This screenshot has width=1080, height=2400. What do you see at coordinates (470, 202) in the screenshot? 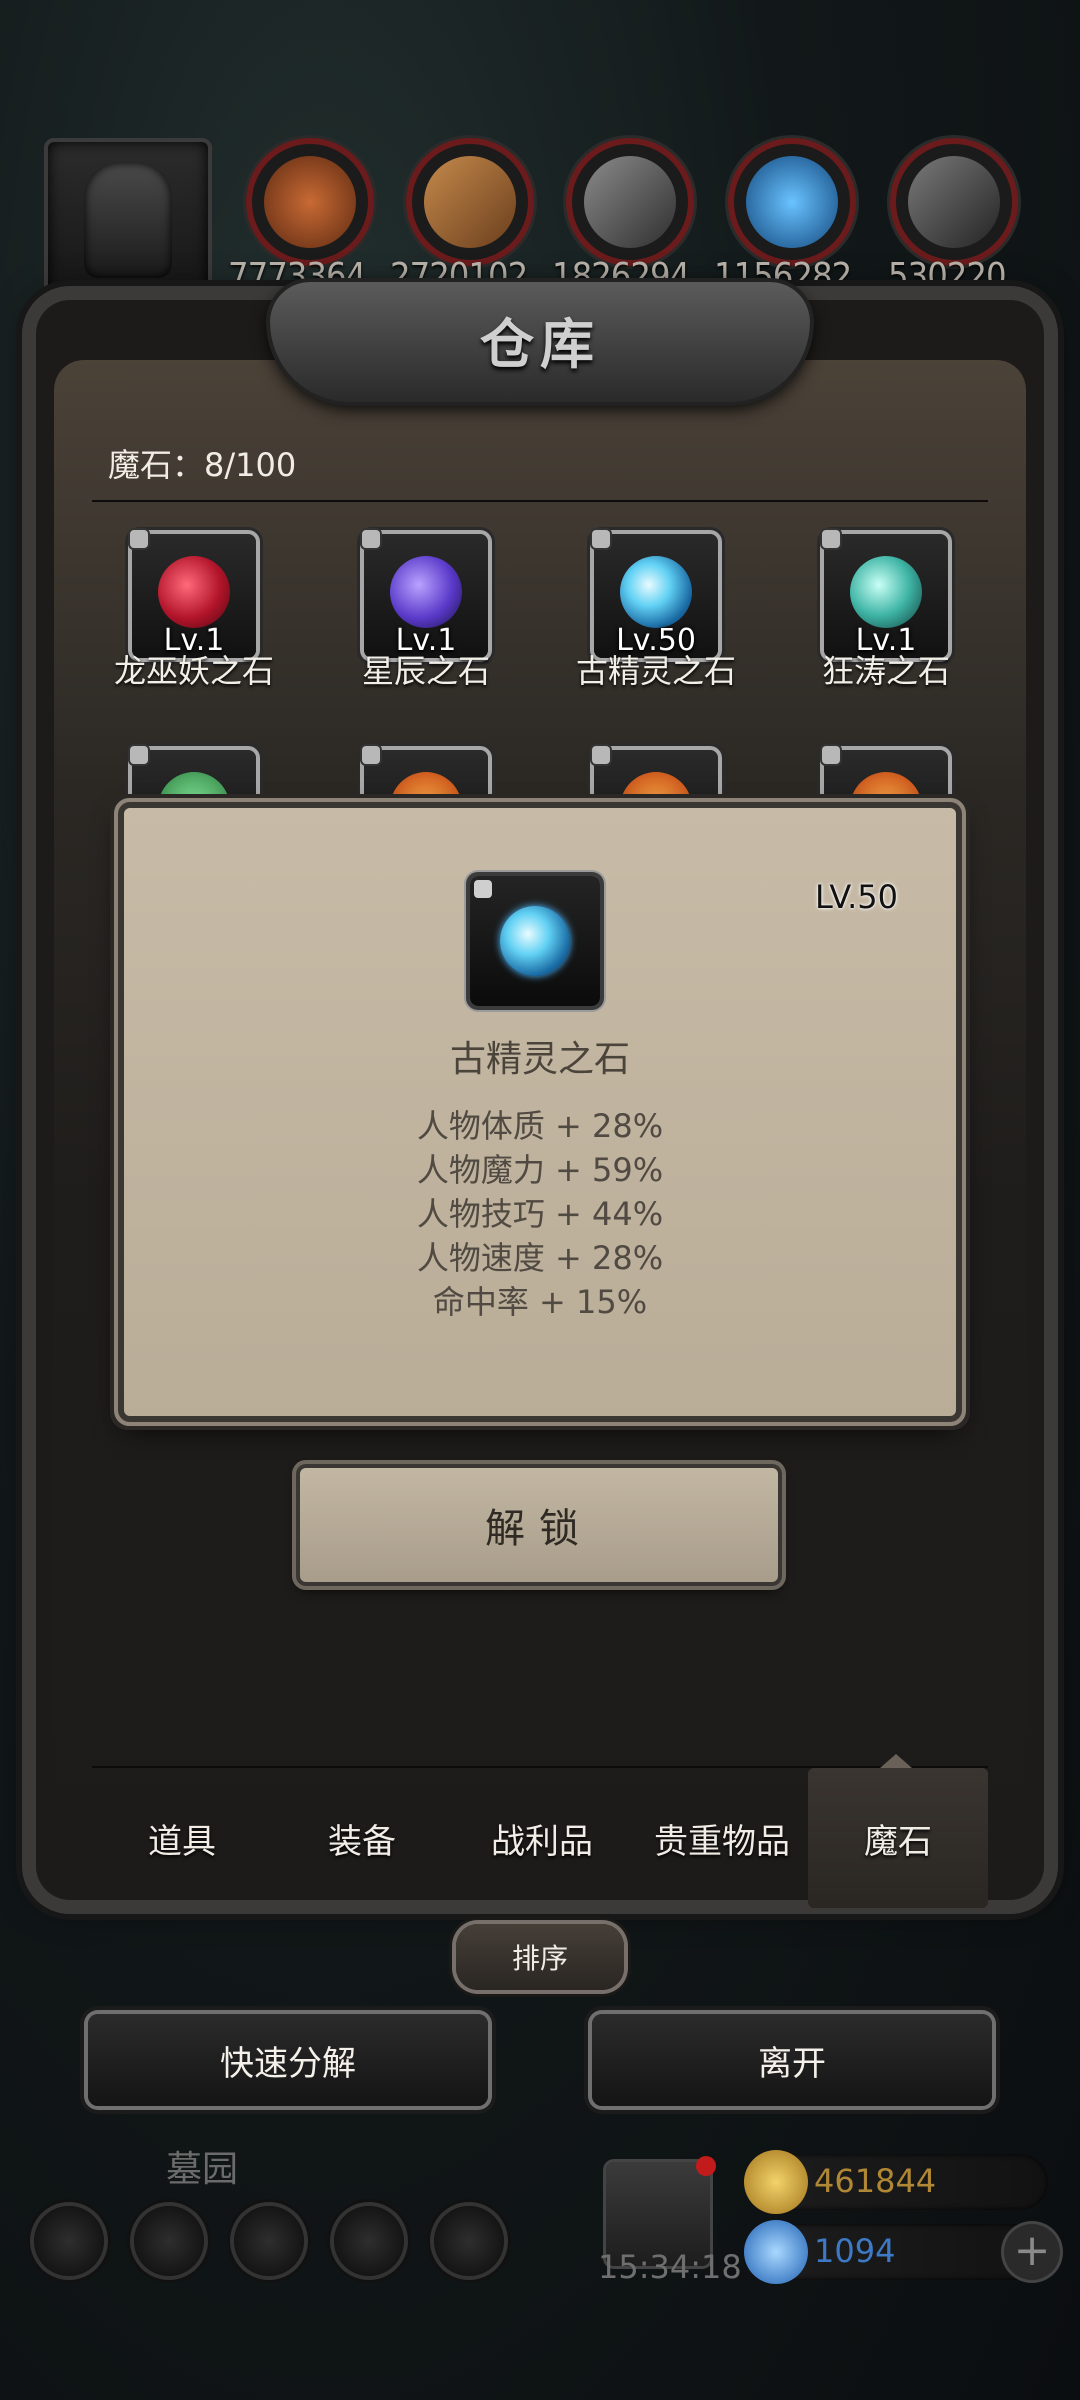
I see `wood-icon` at bounding box center [470, 202].